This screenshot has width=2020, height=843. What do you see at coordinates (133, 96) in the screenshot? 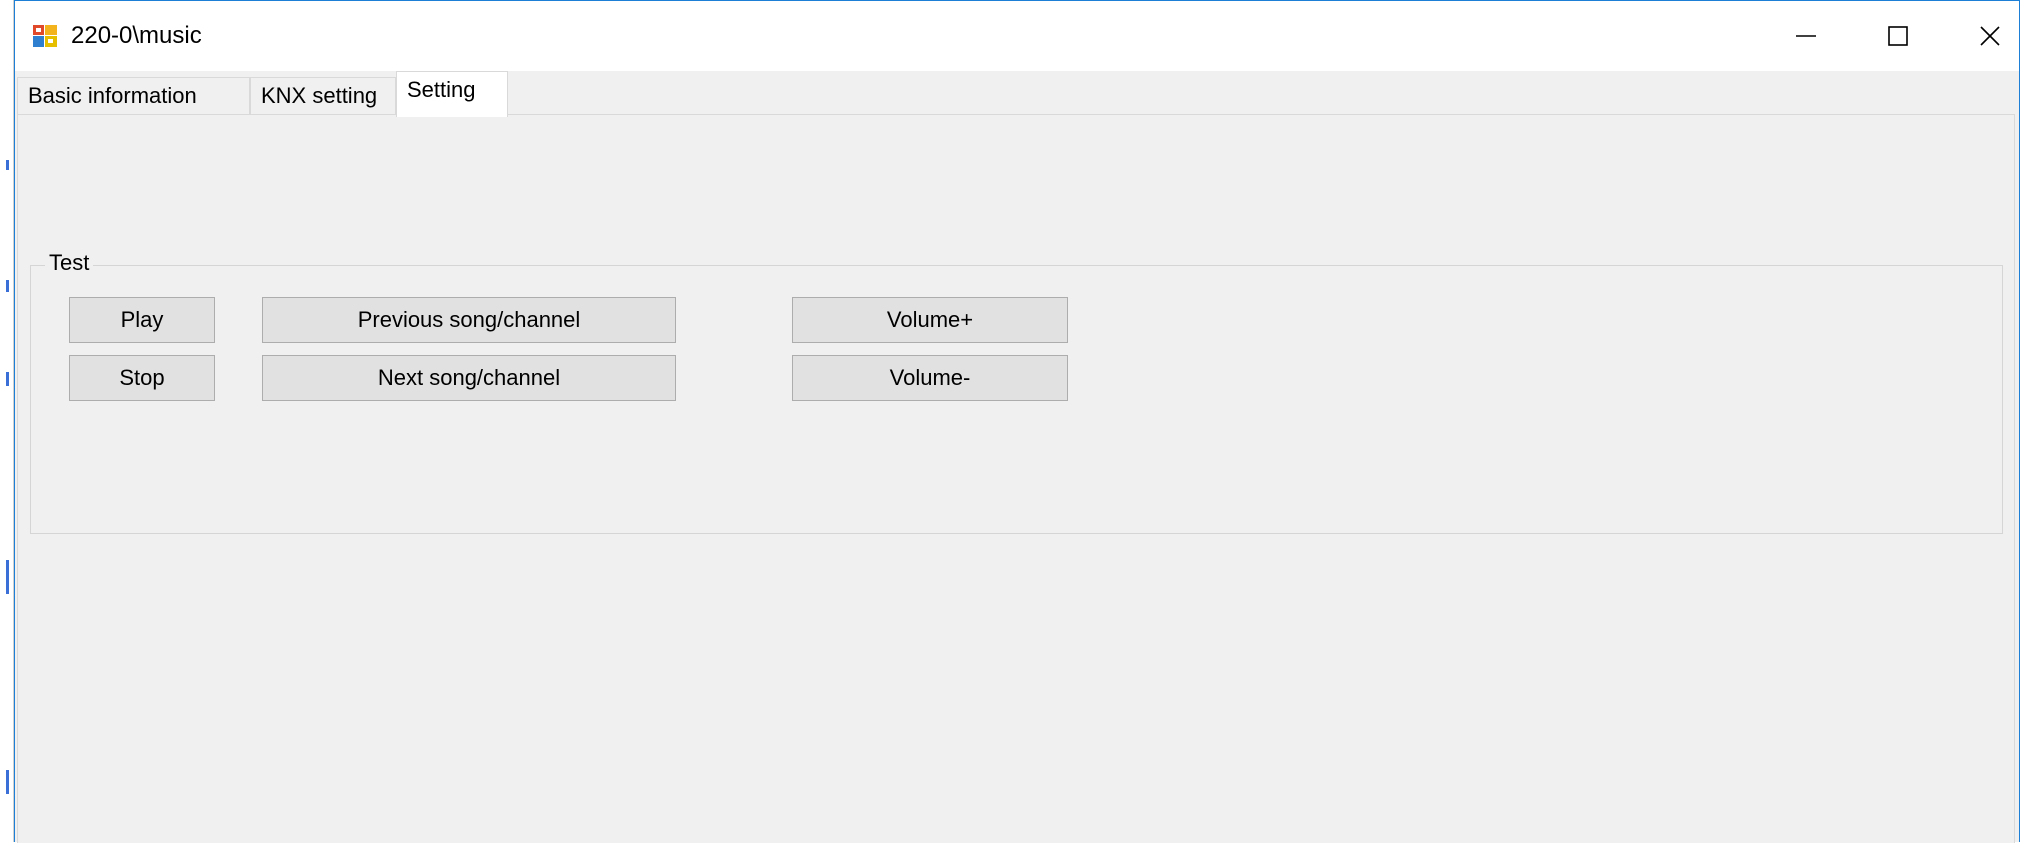
I see `tab-basic-information: Basic information` at bounding box center [133, 96].